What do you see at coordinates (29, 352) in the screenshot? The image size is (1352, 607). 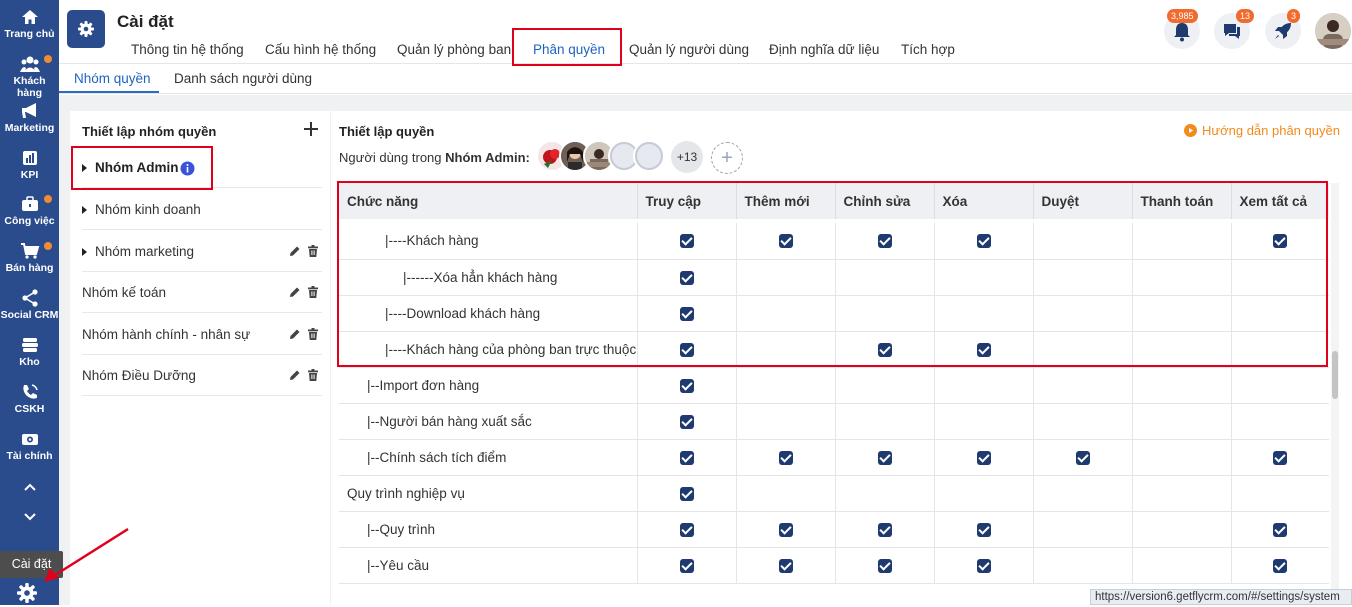 I see `sidebar-item-warehouse: Kho` at bounding box center [29, 352].